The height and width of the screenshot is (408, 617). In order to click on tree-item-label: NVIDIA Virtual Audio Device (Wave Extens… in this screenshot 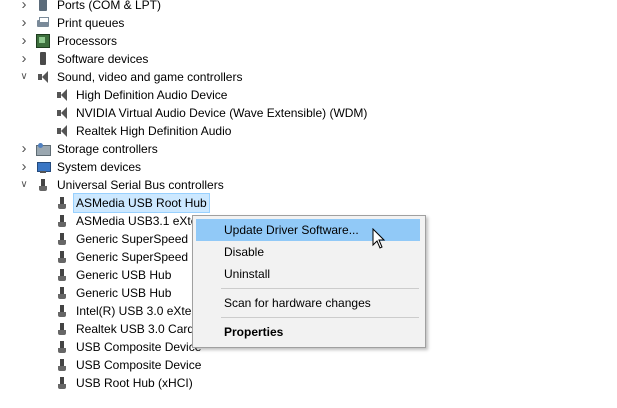, I will do `click(222, 113)`.